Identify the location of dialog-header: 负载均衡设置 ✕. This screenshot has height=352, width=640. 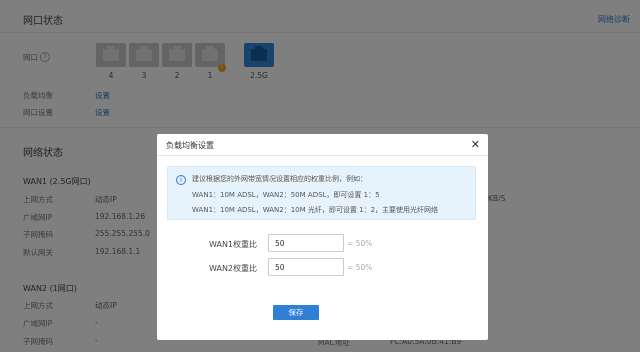
(322, 145).